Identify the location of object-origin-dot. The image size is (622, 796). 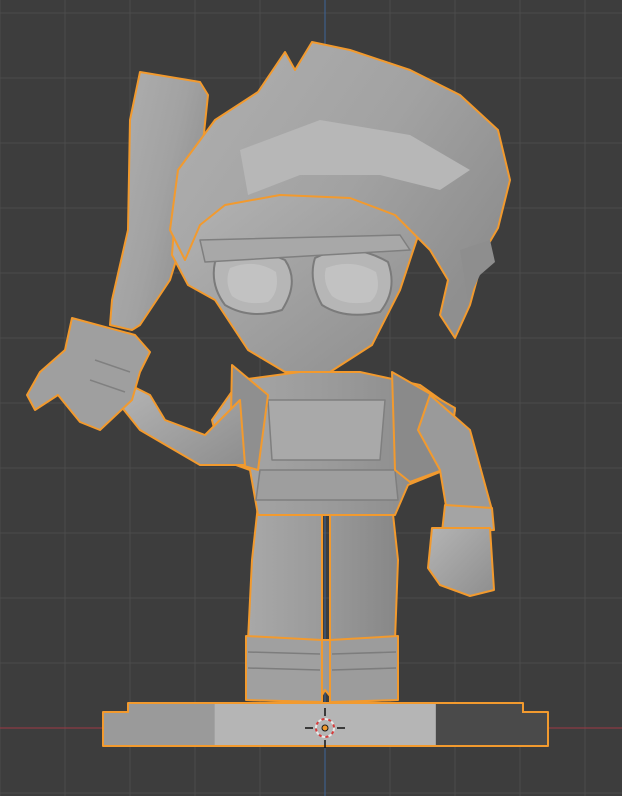
(325, 728).